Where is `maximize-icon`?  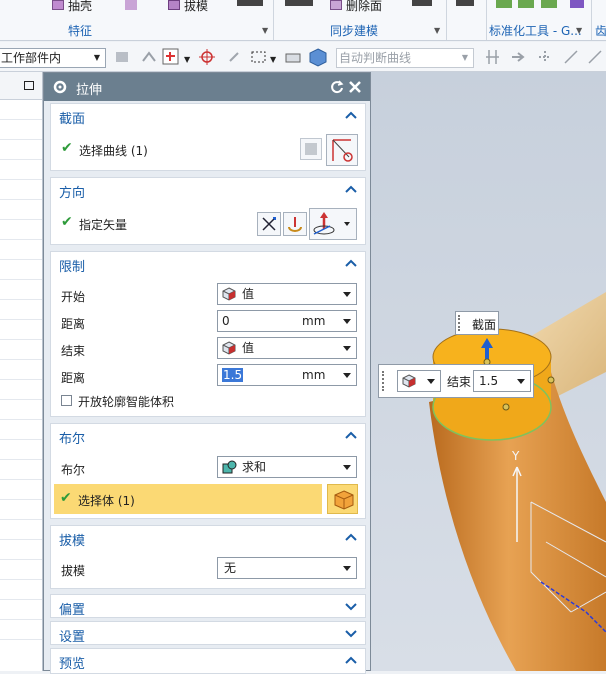
maximize-icon is located at coordinates (29, 85).